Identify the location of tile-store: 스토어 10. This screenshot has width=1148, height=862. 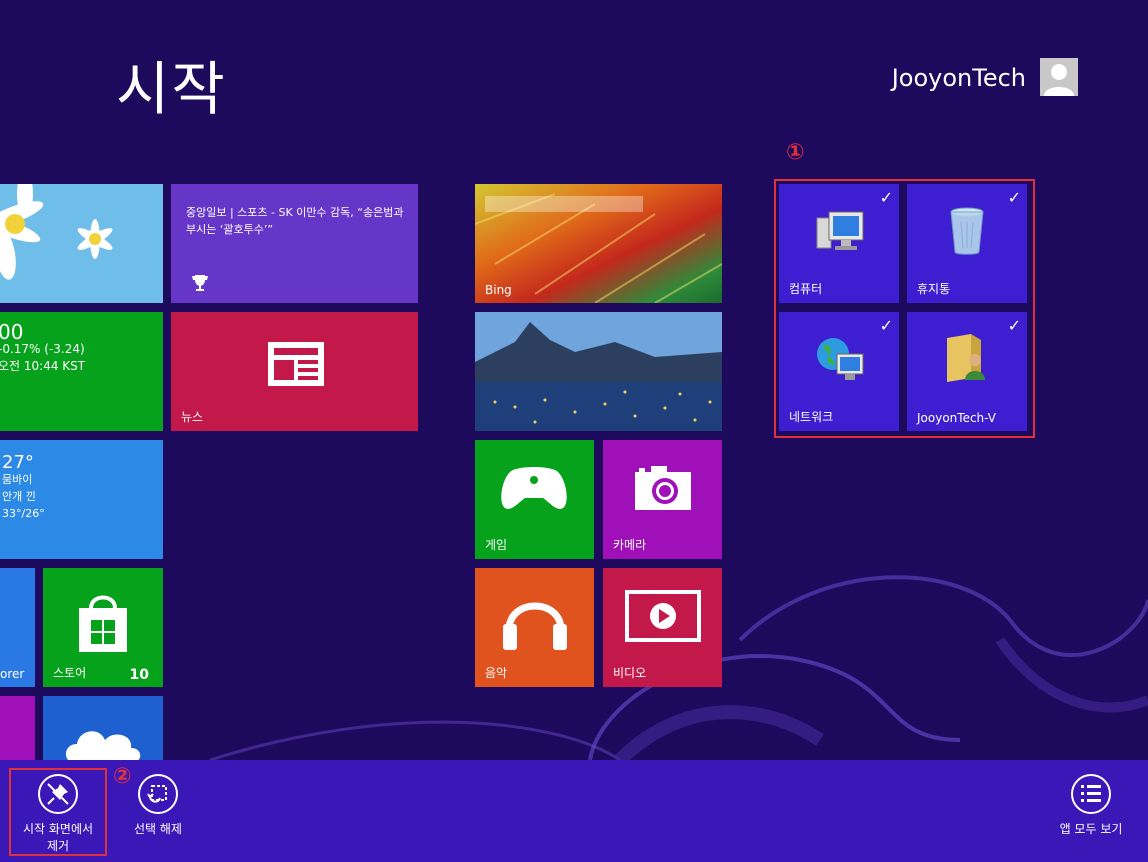
(103, 627).